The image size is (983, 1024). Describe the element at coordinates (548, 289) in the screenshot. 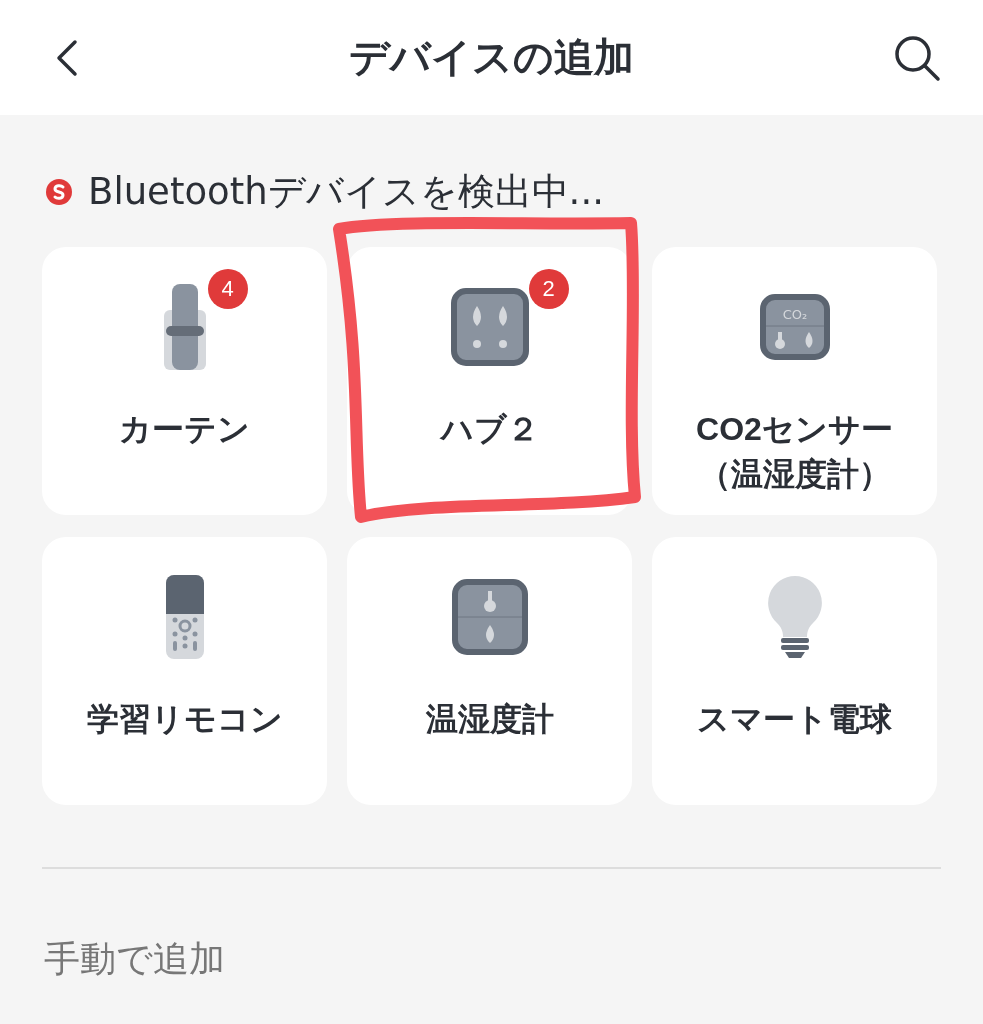

I see `count-badge: 2` at that location.